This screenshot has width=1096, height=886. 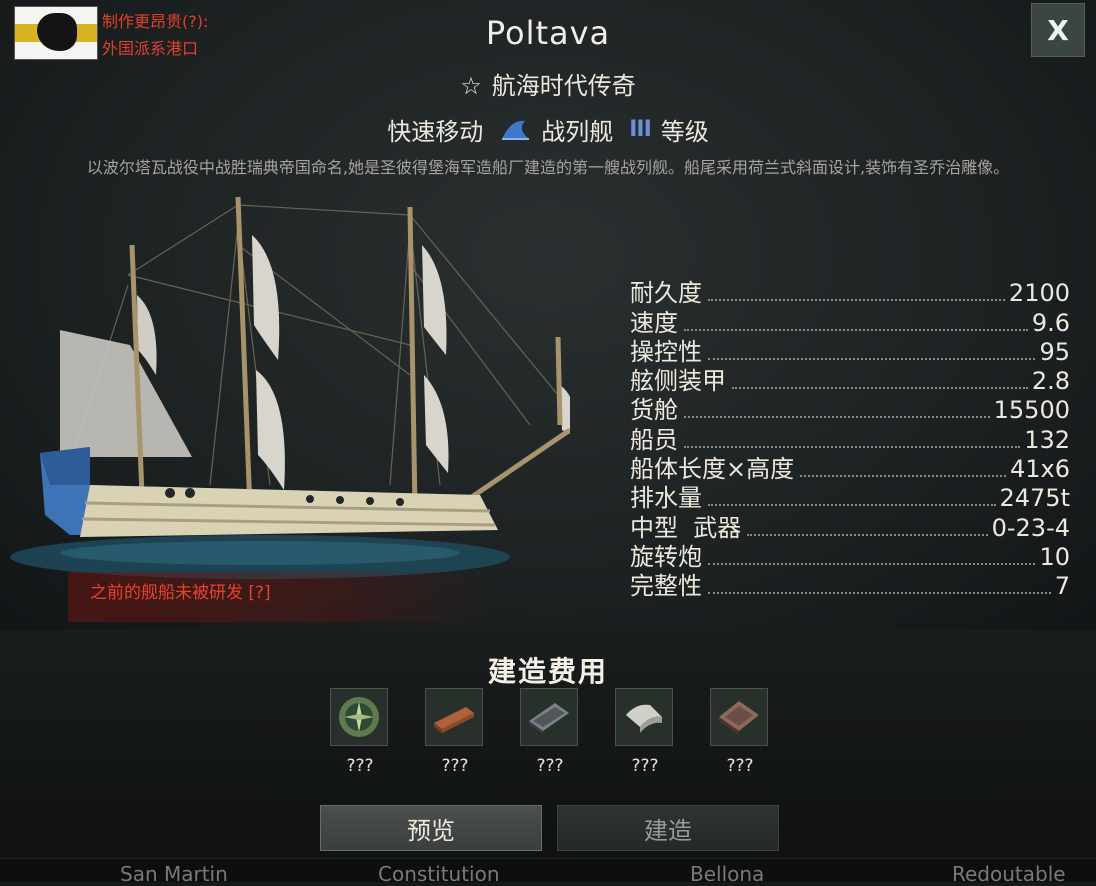 What do you see at coordinates (850, 381) in the screenshot?
I see `stat-row: 舷侧装甲 2.8` at bounding box center [850, 381].